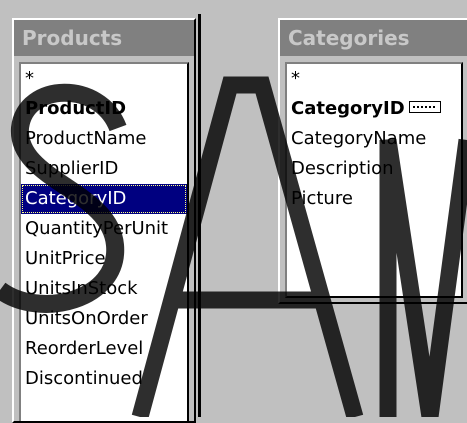 The image size is (467, 423). I want to click on pane-splitter, so click(199, 215).